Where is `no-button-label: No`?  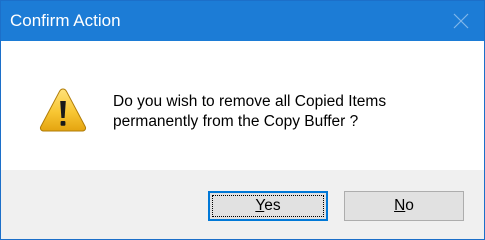 no-button-label: No is located at coordinates (404, 205).